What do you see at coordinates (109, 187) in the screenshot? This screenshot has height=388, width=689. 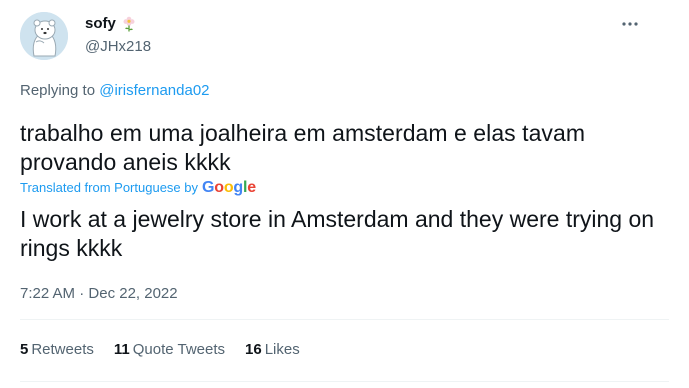 I see `translation-label: Translated from Portuguese by` at bounding box center [109, 187].